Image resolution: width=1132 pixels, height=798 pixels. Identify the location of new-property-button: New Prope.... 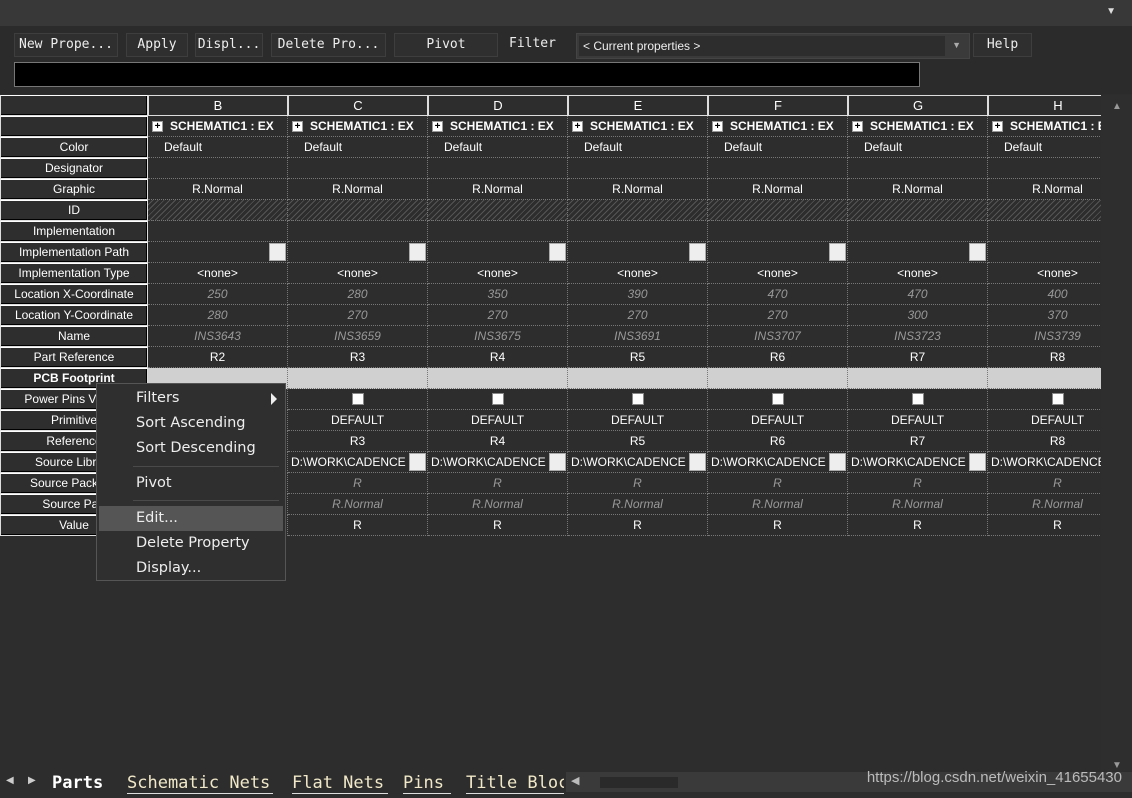
(66, 45).